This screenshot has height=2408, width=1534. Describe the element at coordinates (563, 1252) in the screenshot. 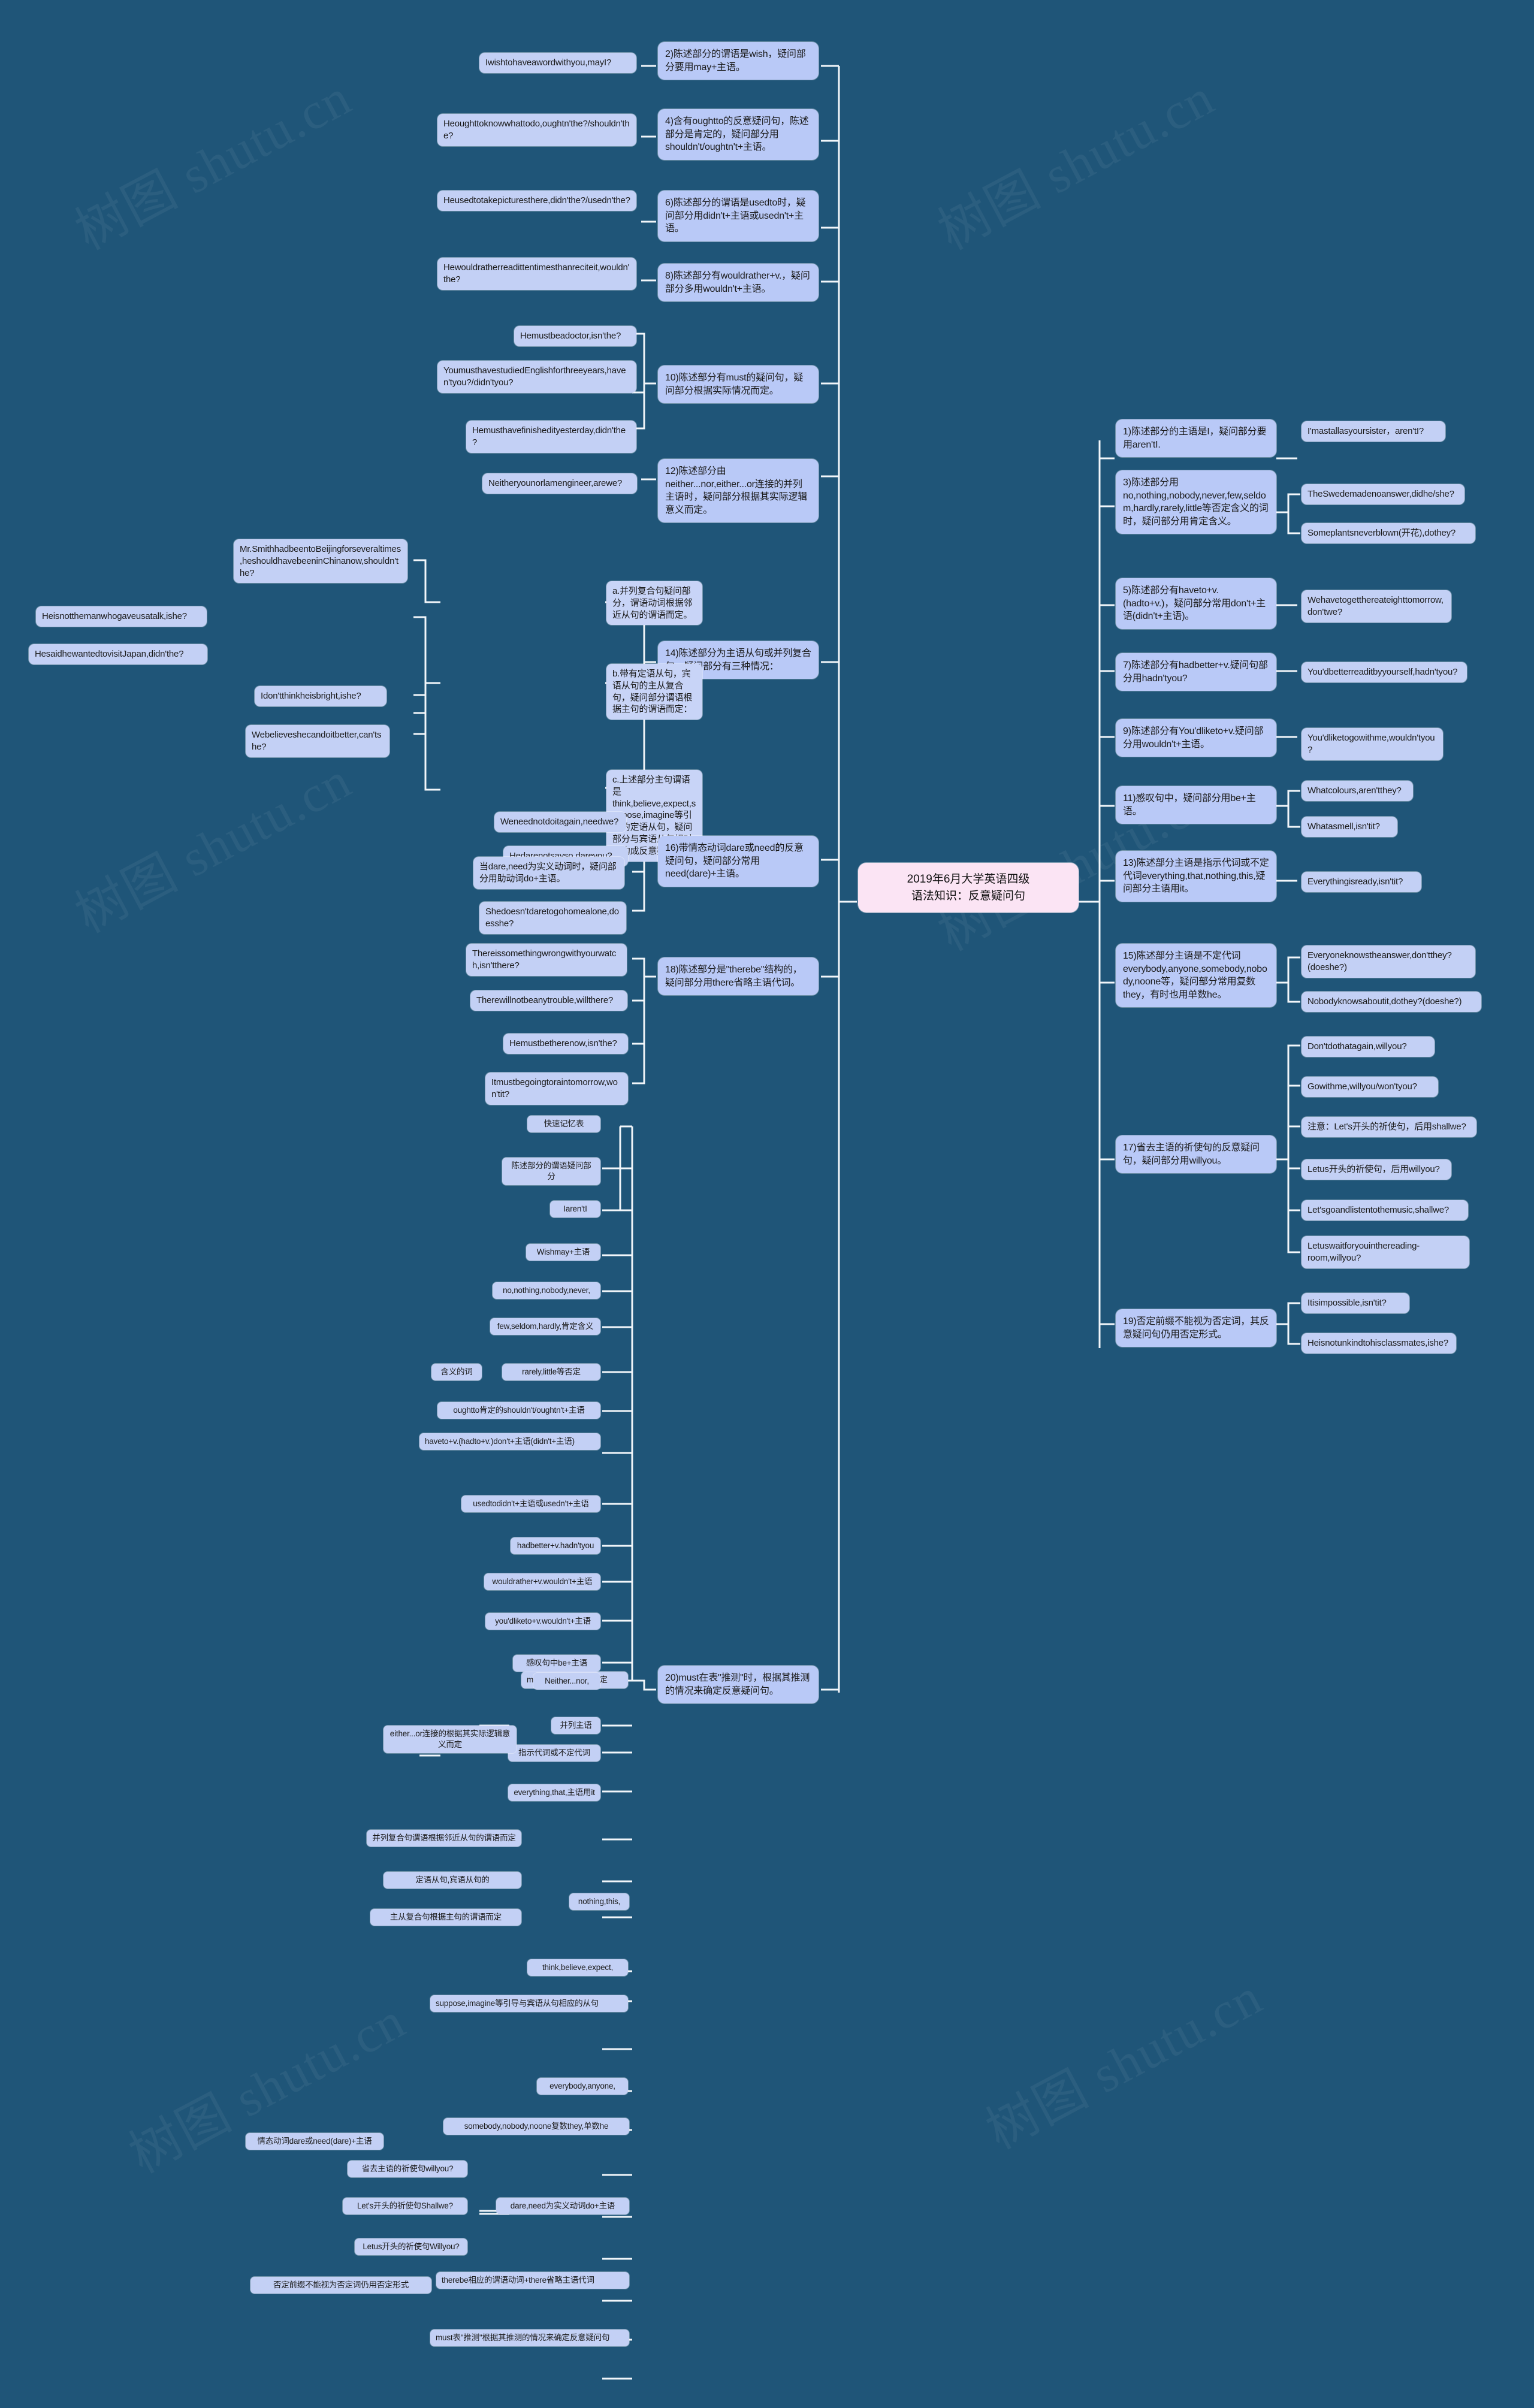

I see `memory-row: Wishmay+主语` at that location.